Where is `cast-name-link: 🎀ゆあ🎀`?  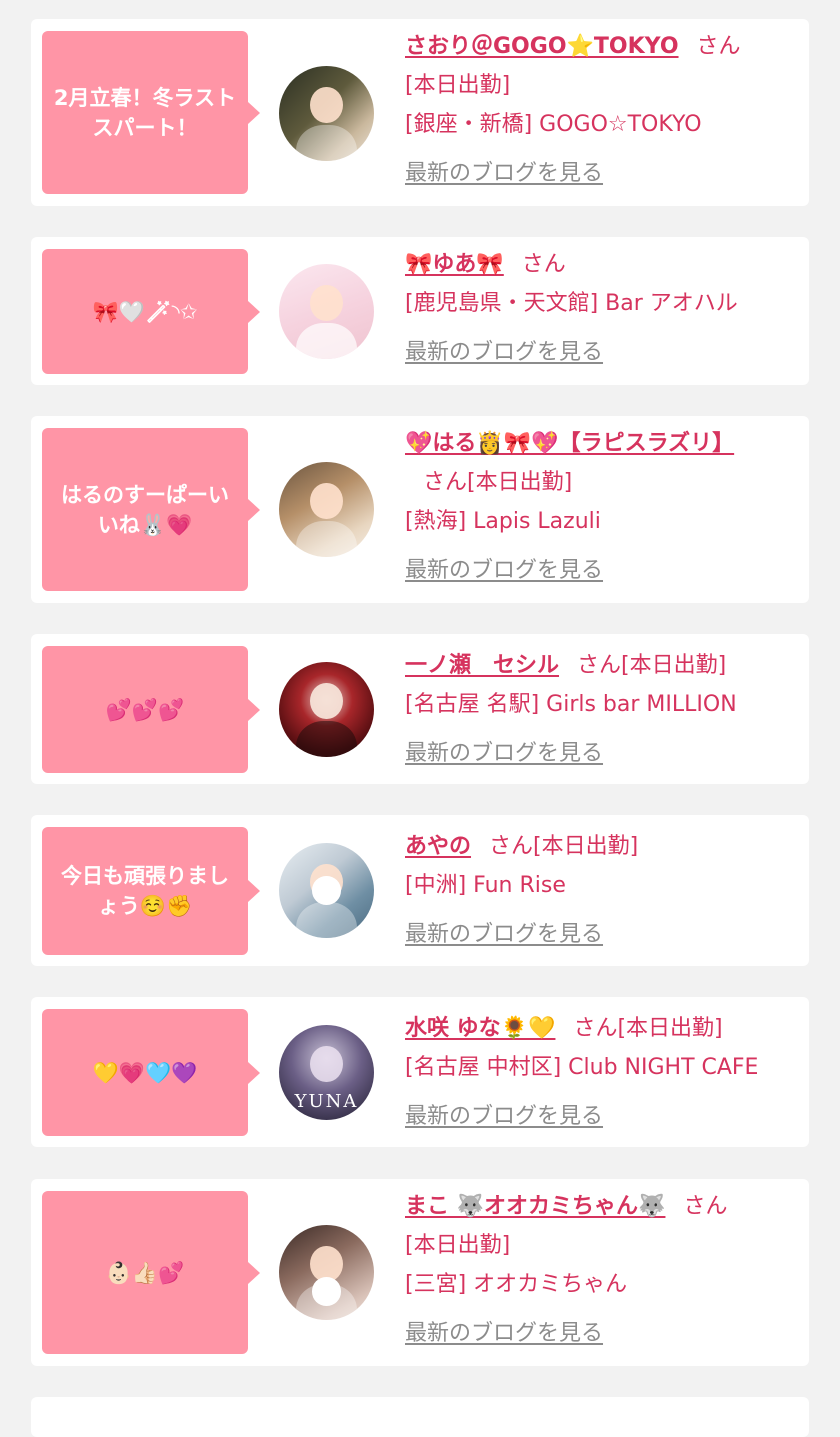
cast-name-link: 🎀ゆあ🎀 is located at coordinates (454, 264).